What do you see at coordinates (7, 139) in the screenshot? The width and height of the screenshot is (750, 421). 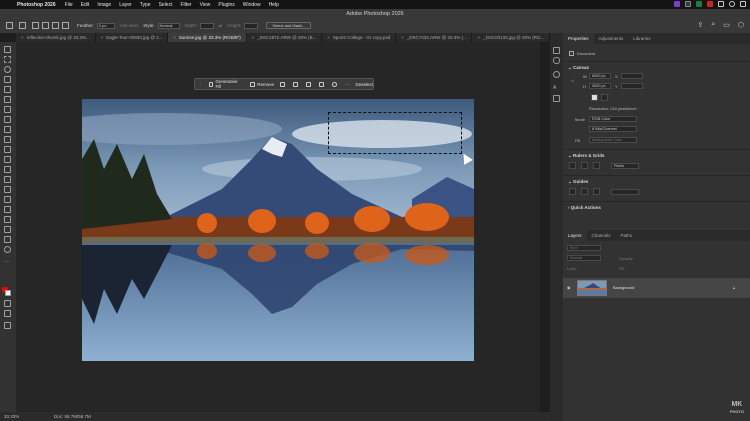 I see `clone-stamp-tool-icon` at bounding box center [7, 139].